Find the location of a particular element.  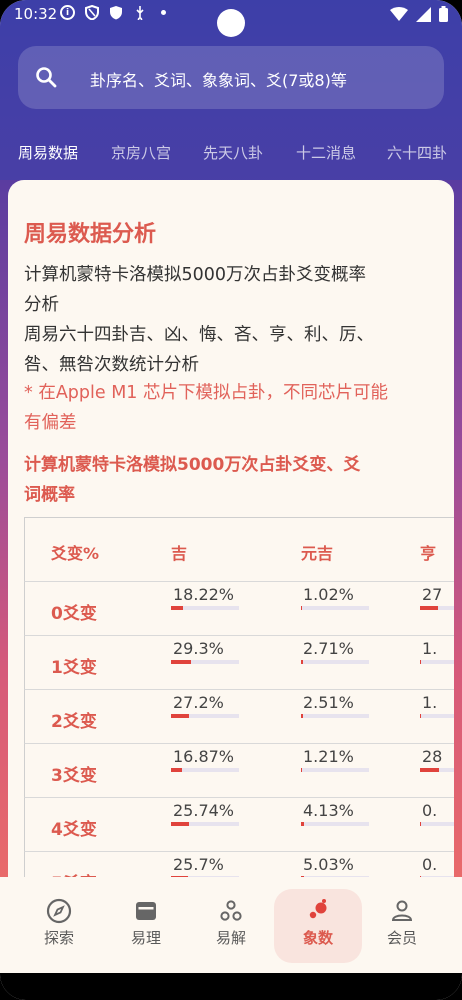

wifi-icon is located at coordinates (399, 16).